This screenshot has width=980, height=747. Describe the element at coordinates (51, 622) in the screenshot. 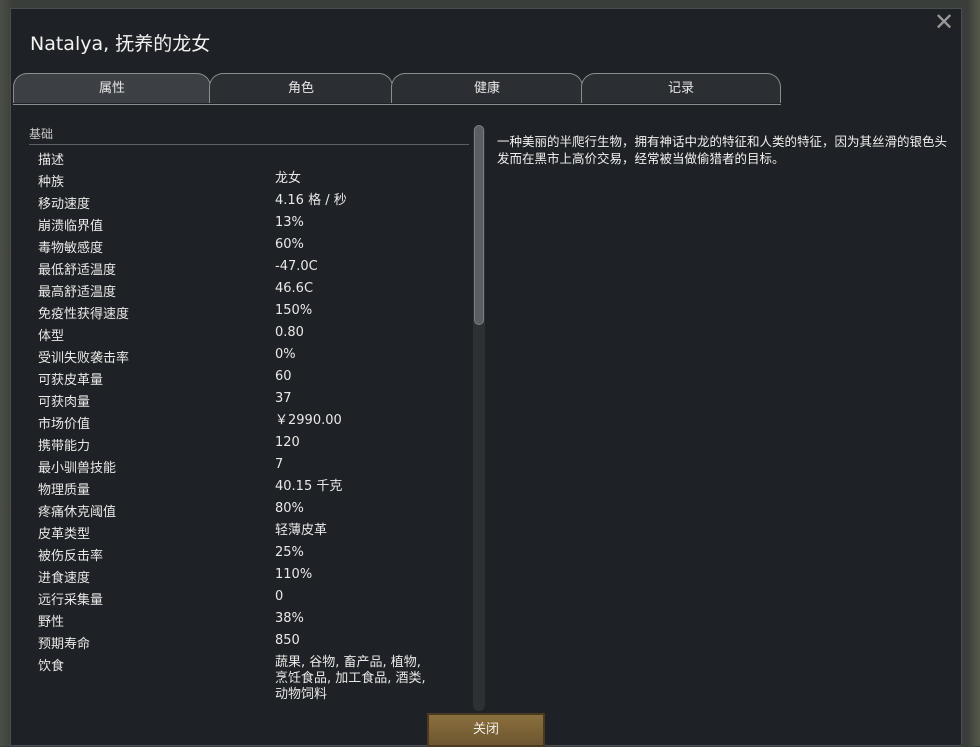

I see `stat-label: 野性` at that location.